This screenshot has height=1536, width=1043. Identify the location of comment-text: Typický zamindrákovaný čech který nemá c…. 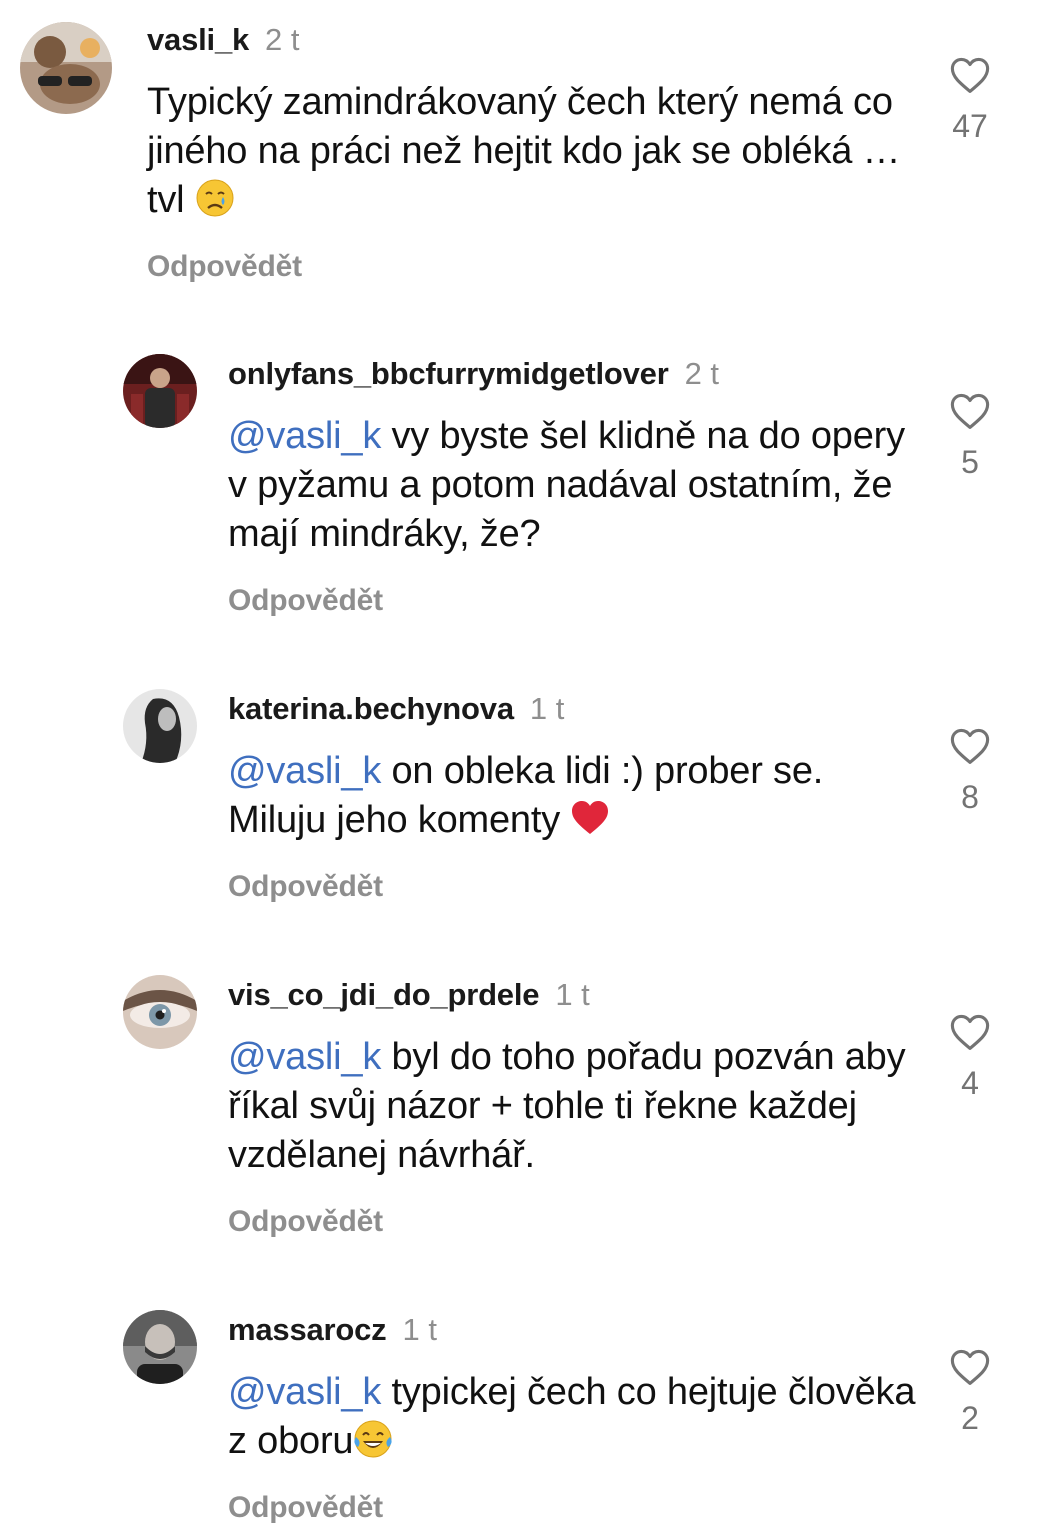
(527, 151).